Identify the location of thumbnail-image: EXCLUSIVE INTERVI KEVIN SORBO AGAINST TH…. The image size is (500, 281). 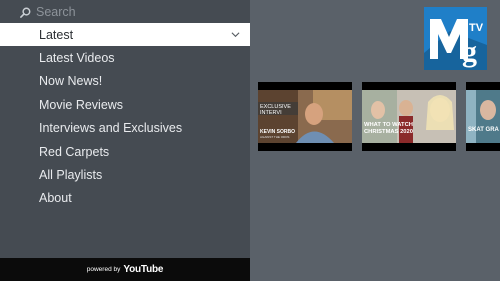
(305, 116).